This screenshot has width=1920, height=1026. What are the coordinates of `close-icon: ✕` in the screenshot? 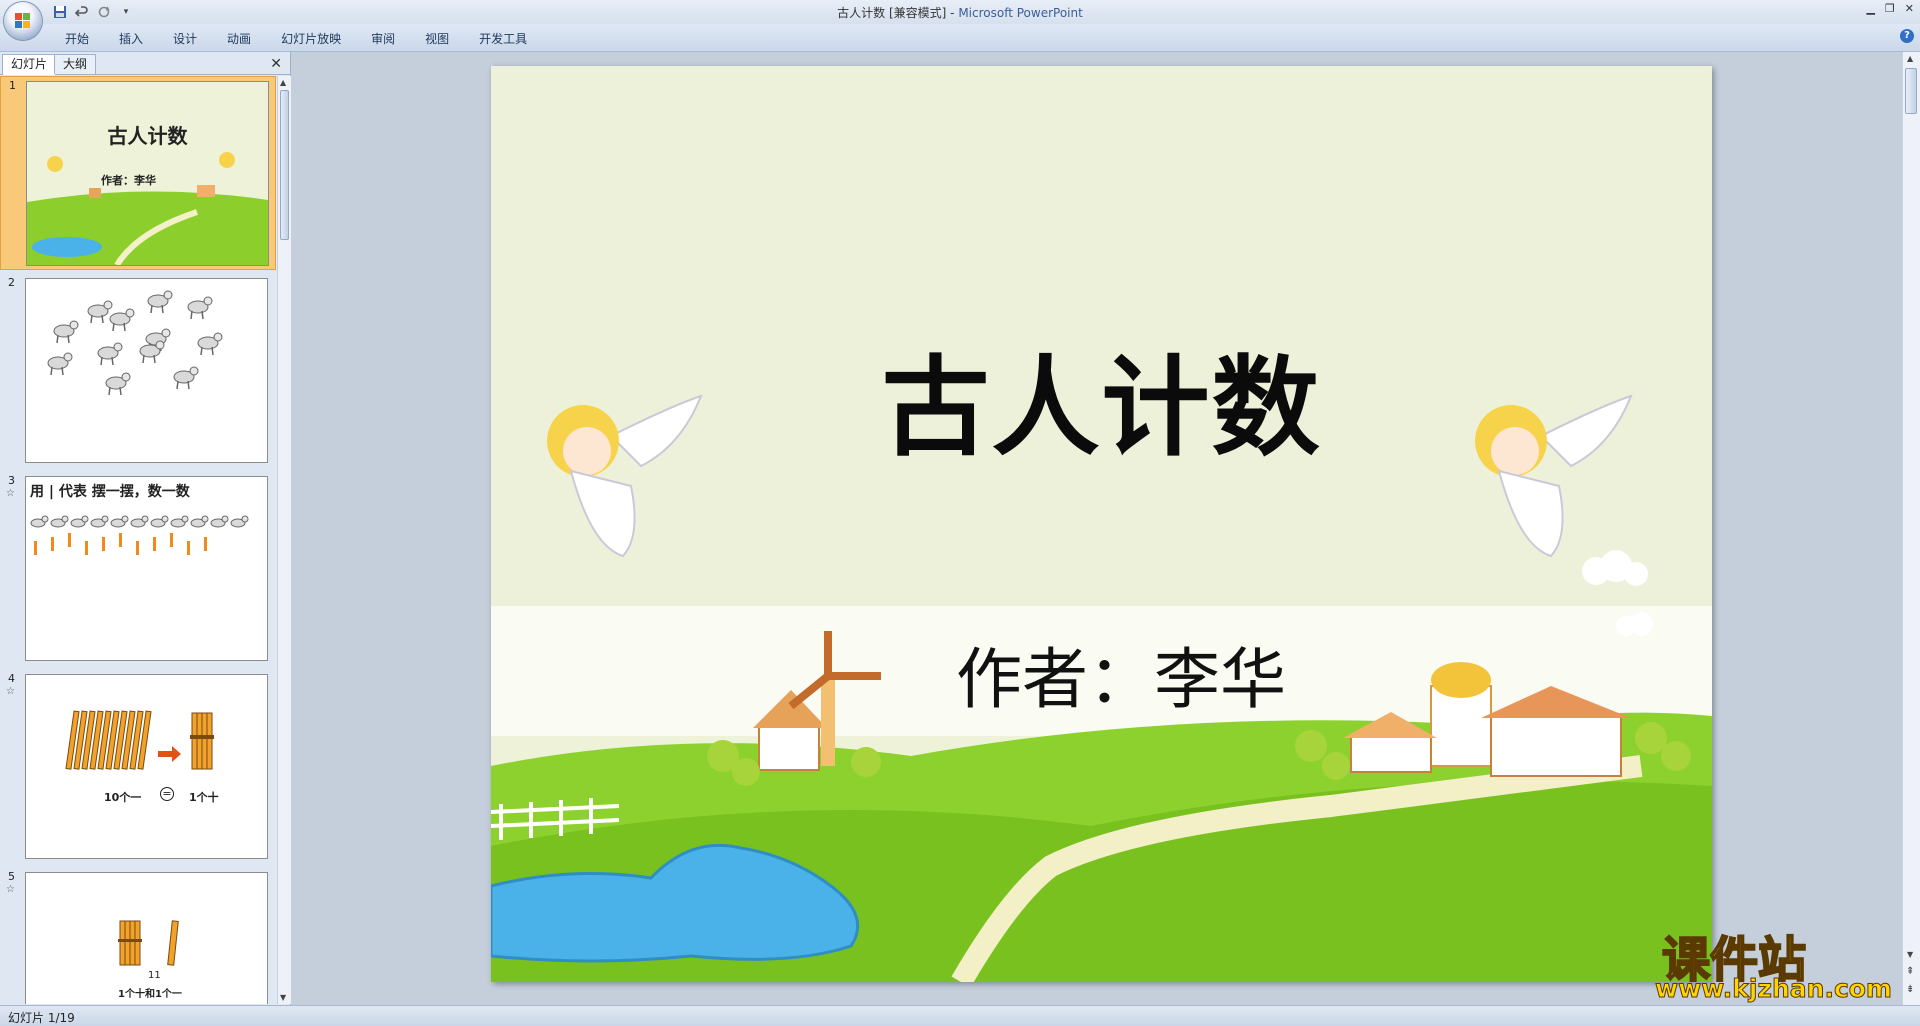 It's located at (1909, 8).